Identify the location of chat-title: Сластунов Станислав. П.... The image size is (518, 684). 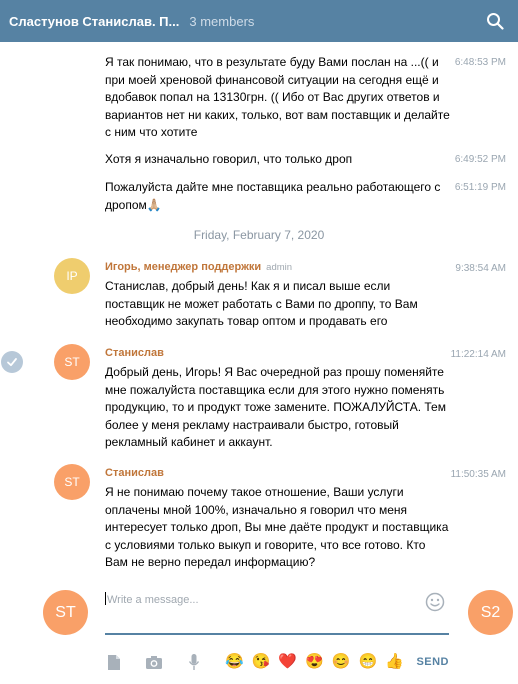
(94, 21).